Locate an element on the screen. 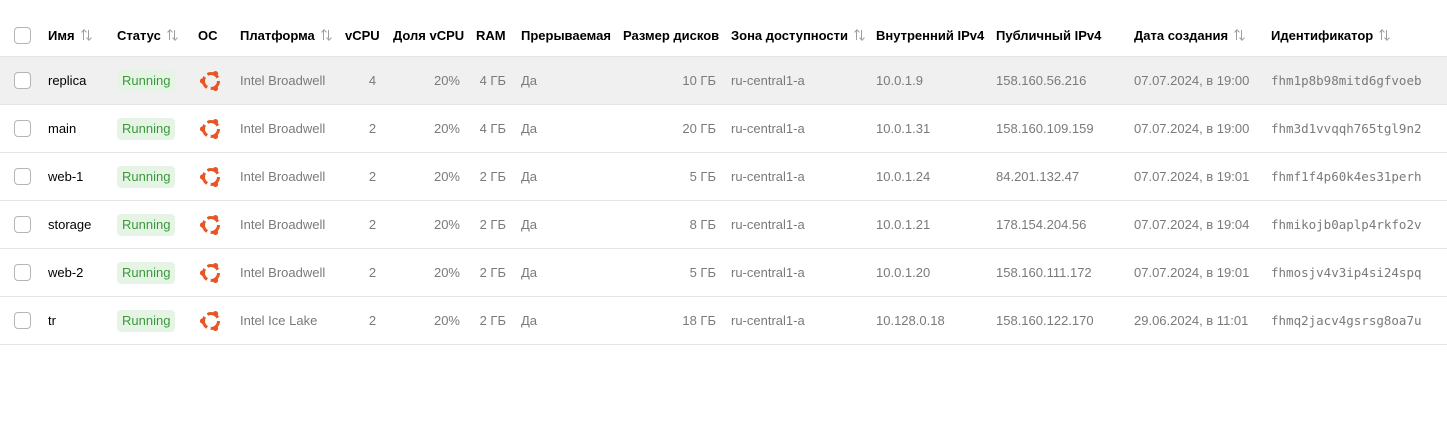 This screenshot has height=423, width=1447. vm-name: replica is located at coordinates (67, 80).